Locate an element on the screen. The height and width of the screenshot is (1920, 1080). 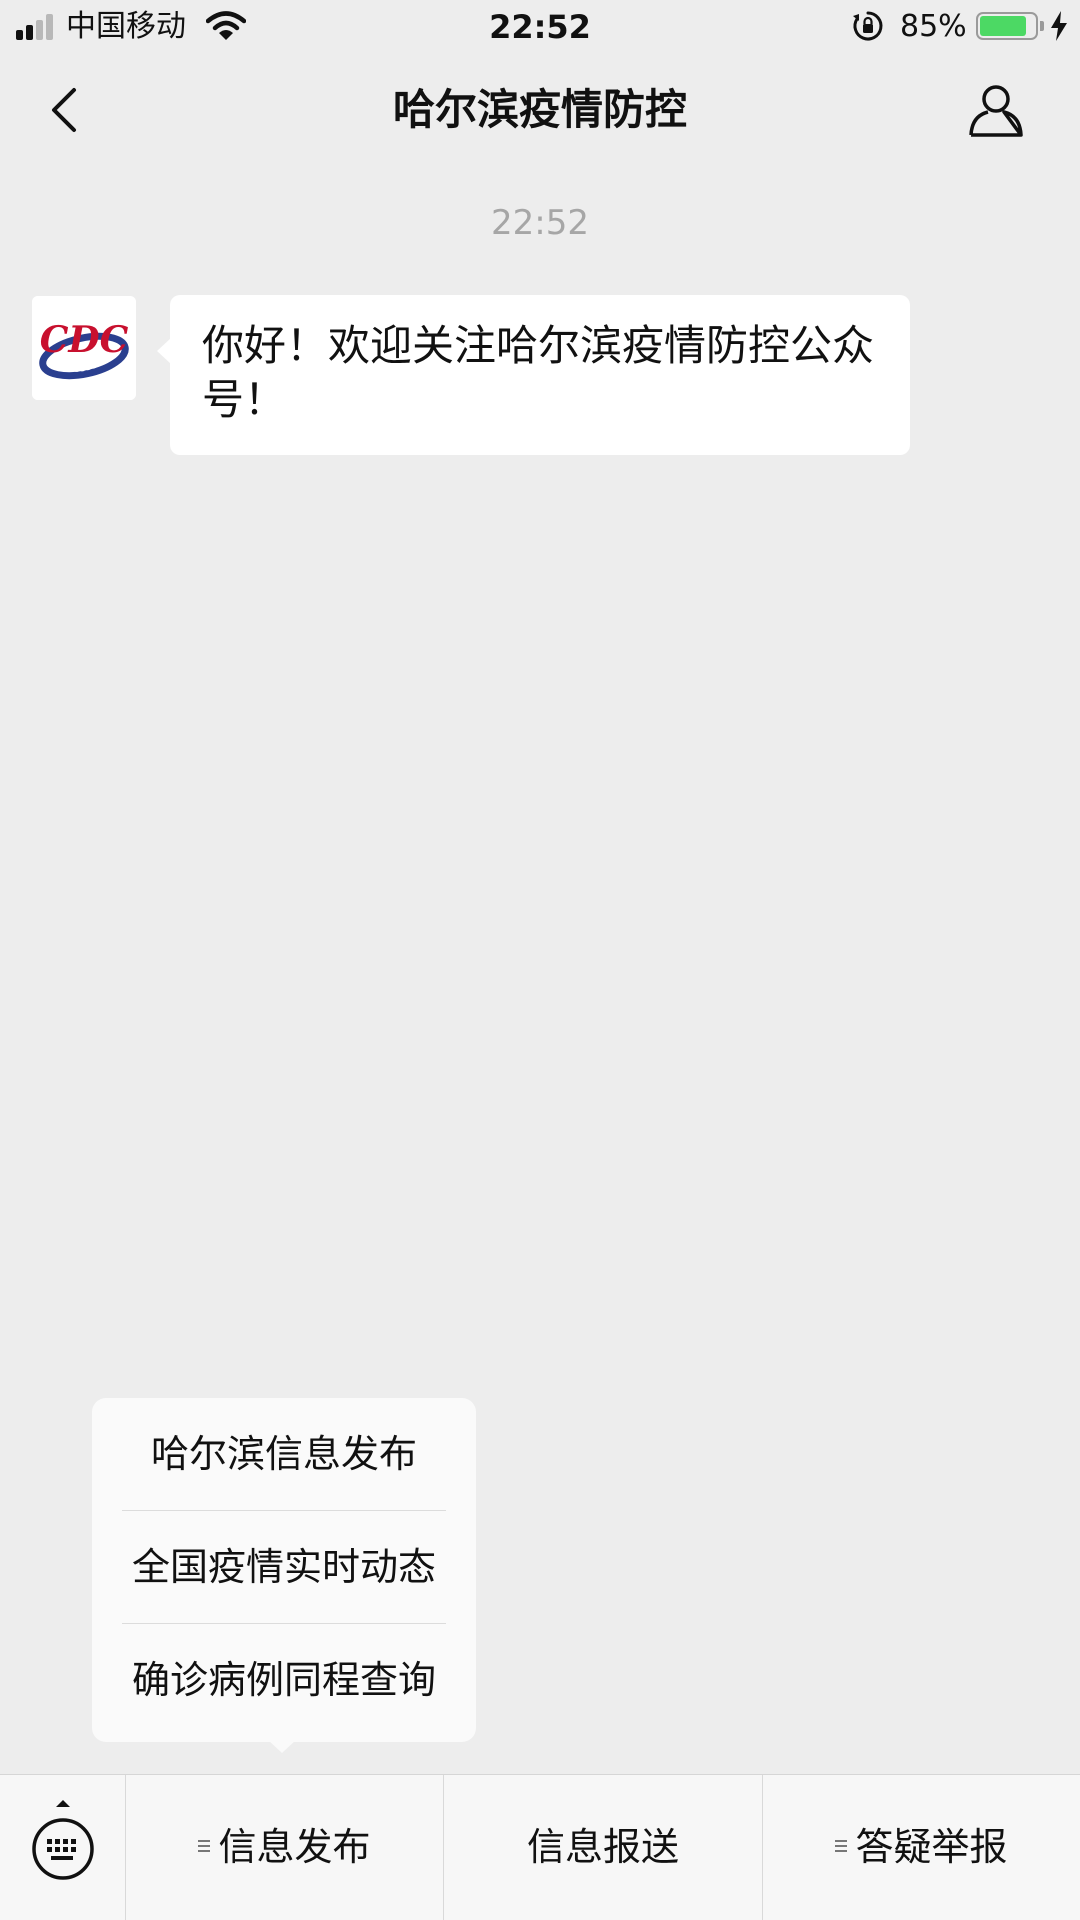
navigation-bar: 哈尔滨疫情防控 is located at coordinates (540, 110).